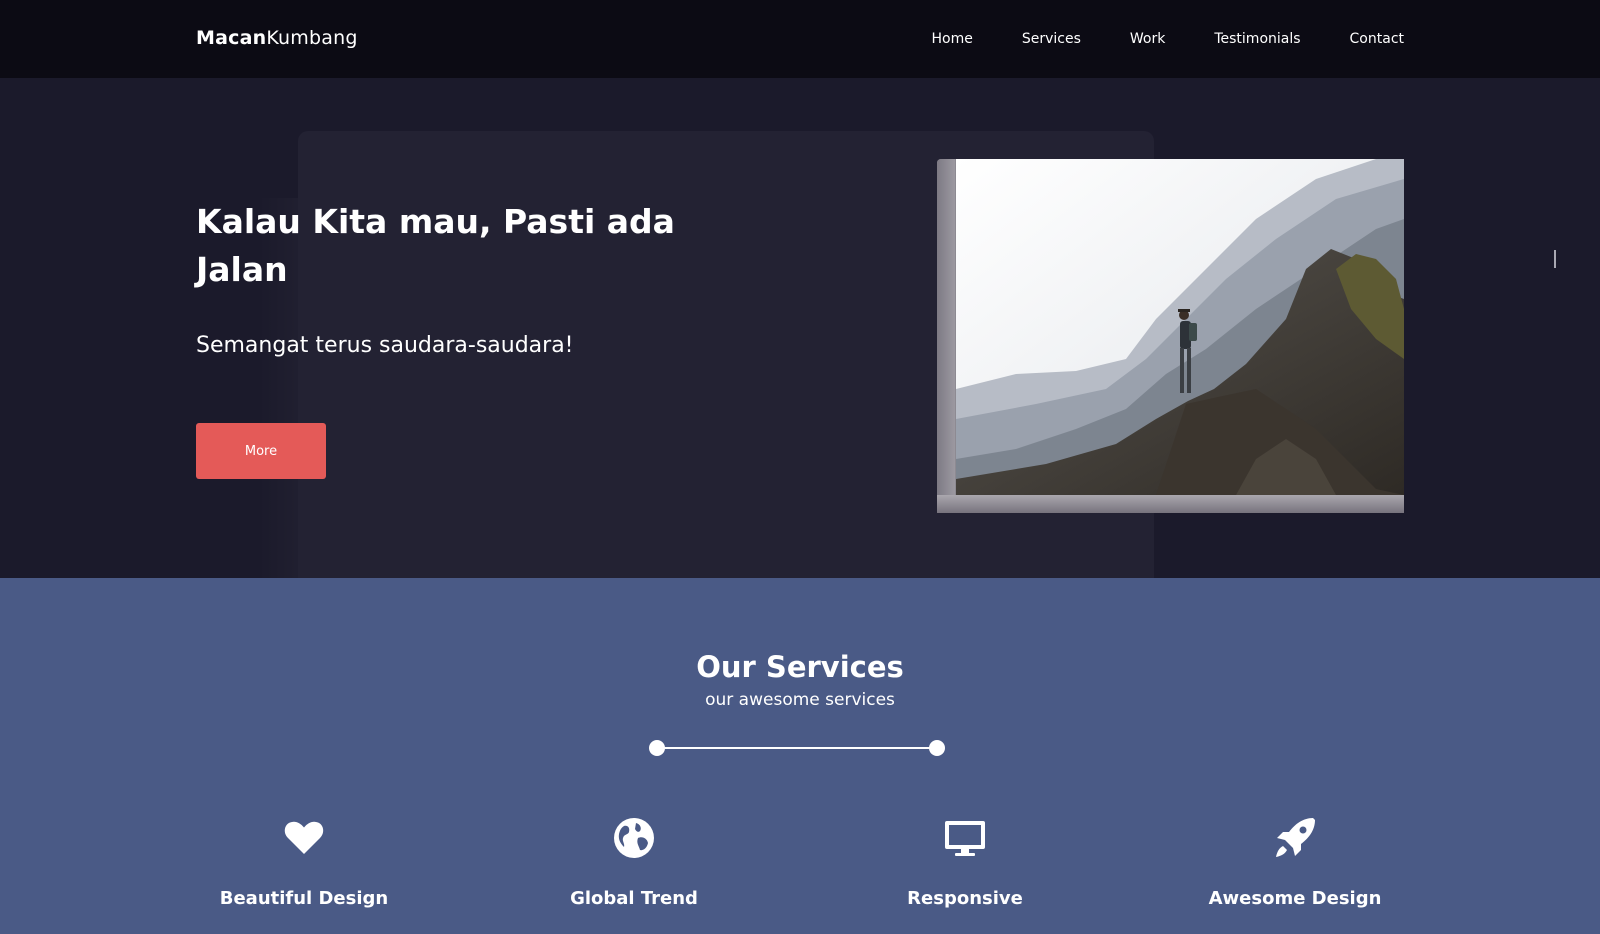 The width and height of the screenshot is (1600, 934). I want to click on brand-rest: Kumbang, so click(312, 38).